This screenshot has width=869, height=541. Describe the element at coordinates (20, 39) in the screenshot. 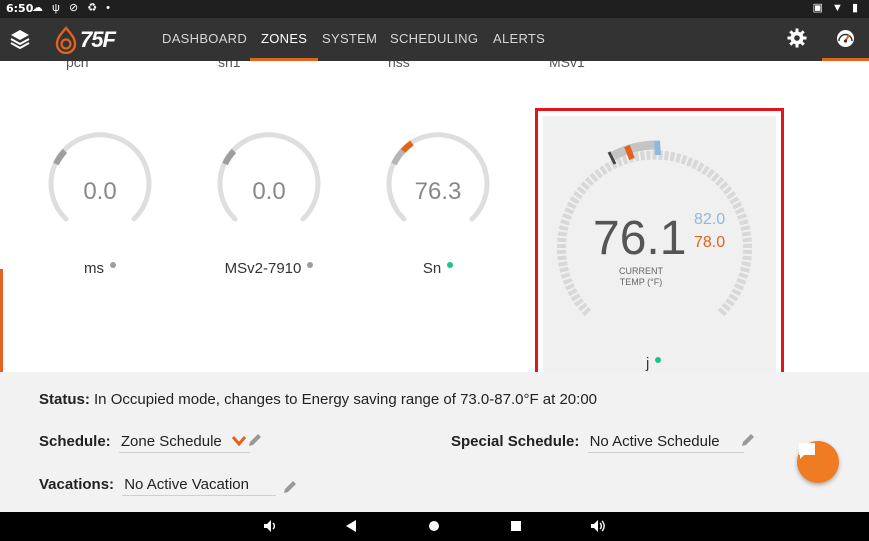

I see `layers-icon` at that location.